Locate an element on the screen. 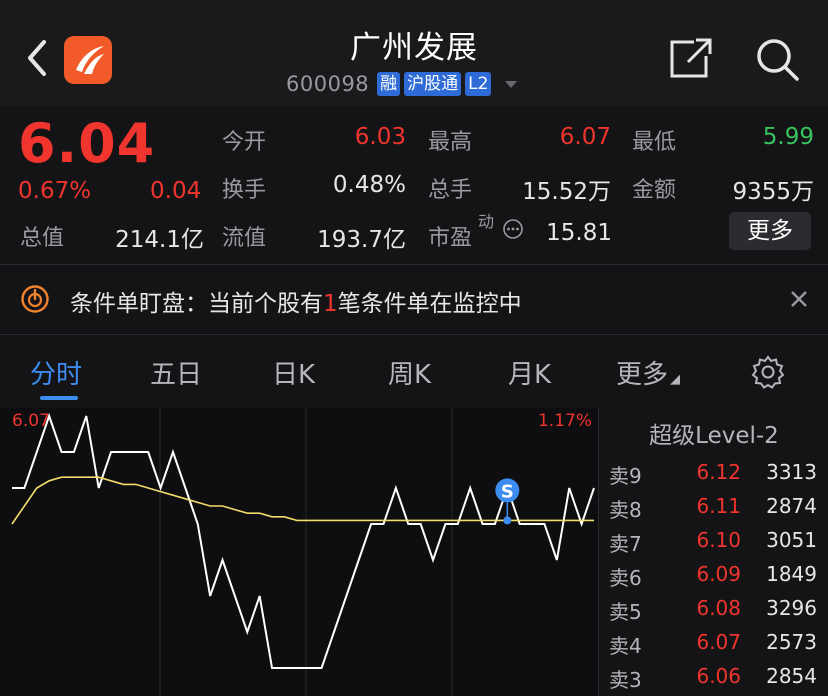 This screenshot has width=828, height=696. chart-pct-label: 1.17% is located at coordinates (564, 421).